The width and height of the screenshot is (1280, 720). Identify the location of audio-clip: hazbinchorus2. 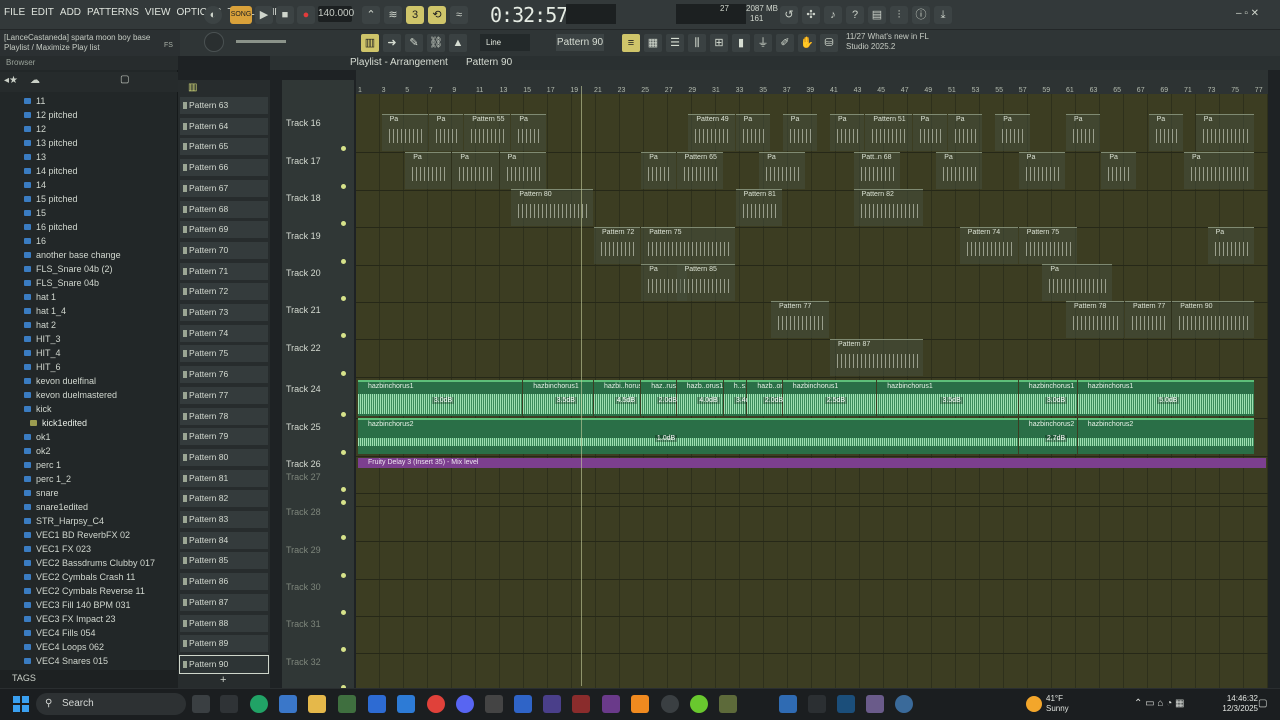
(1165, 436).